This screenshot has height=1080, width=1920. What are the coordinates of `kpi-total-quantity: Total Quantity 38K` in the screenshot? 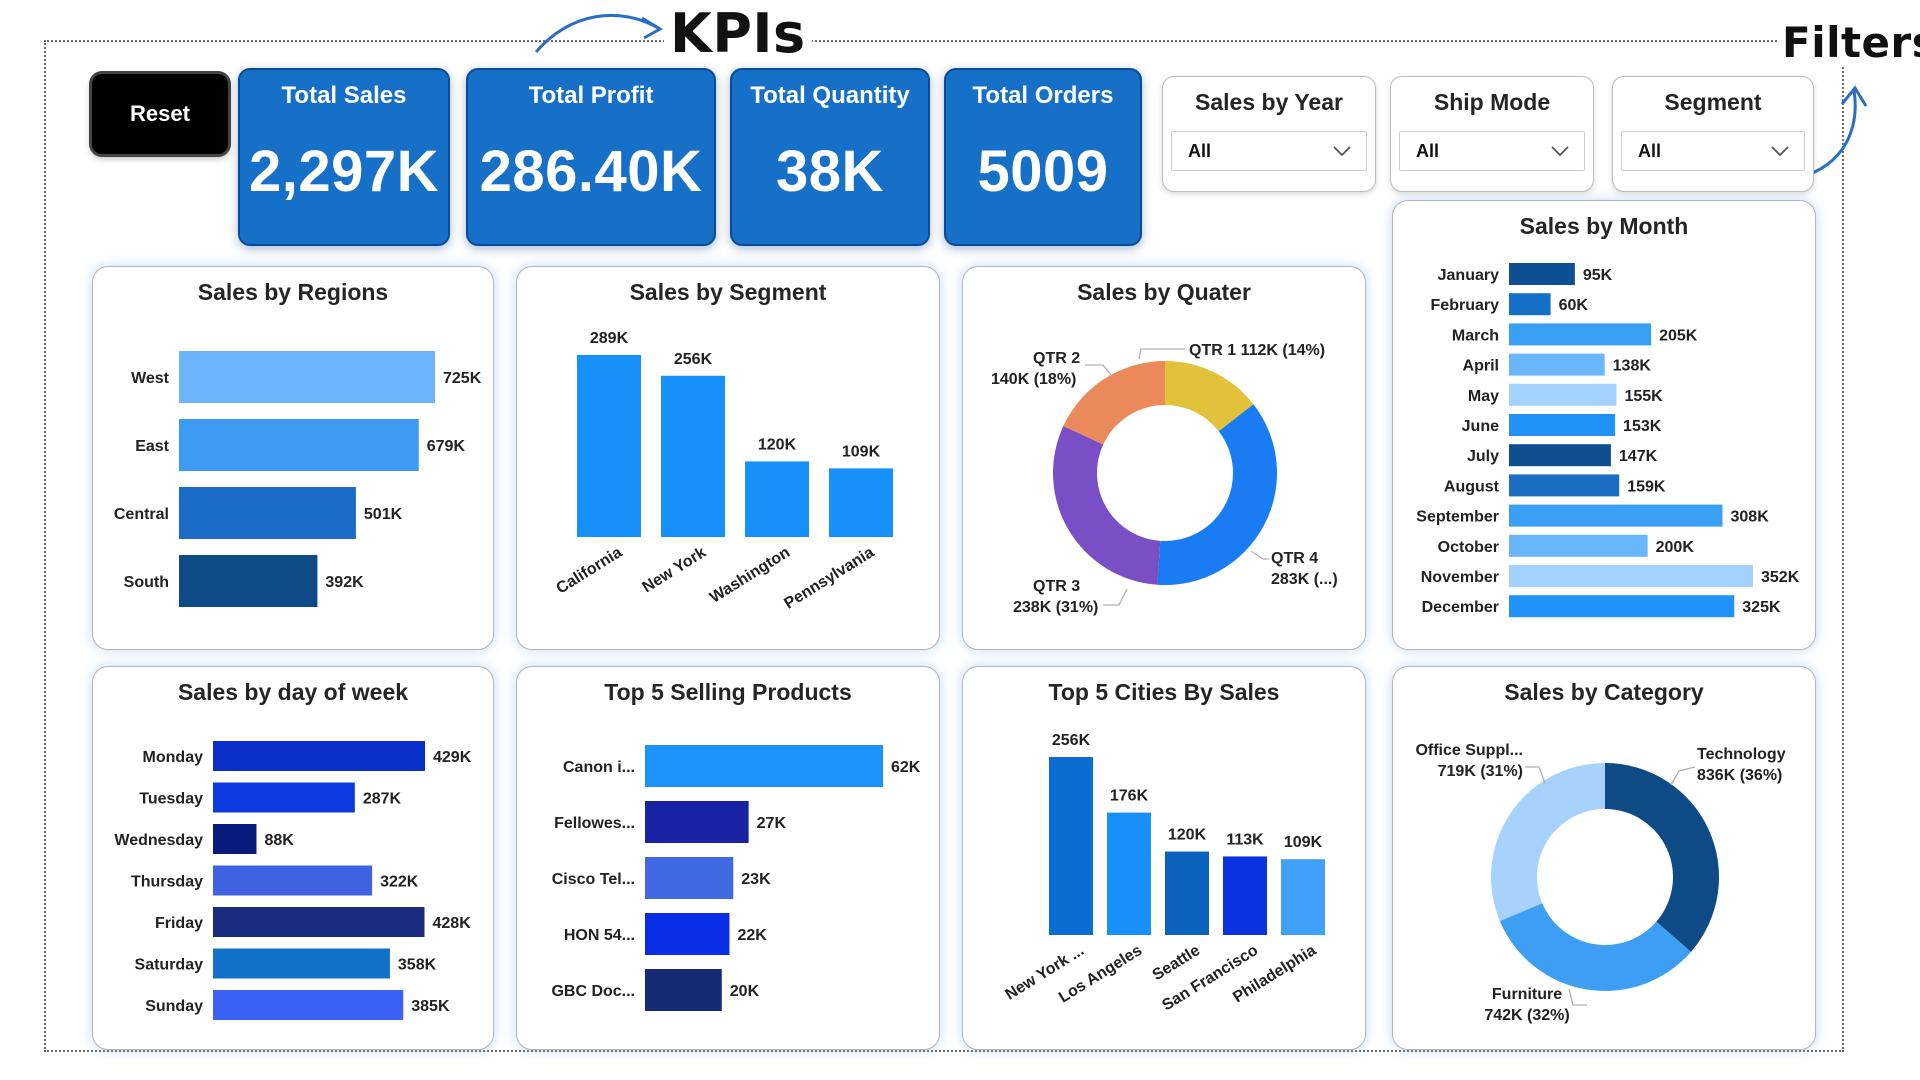 It's located at (830, 157).